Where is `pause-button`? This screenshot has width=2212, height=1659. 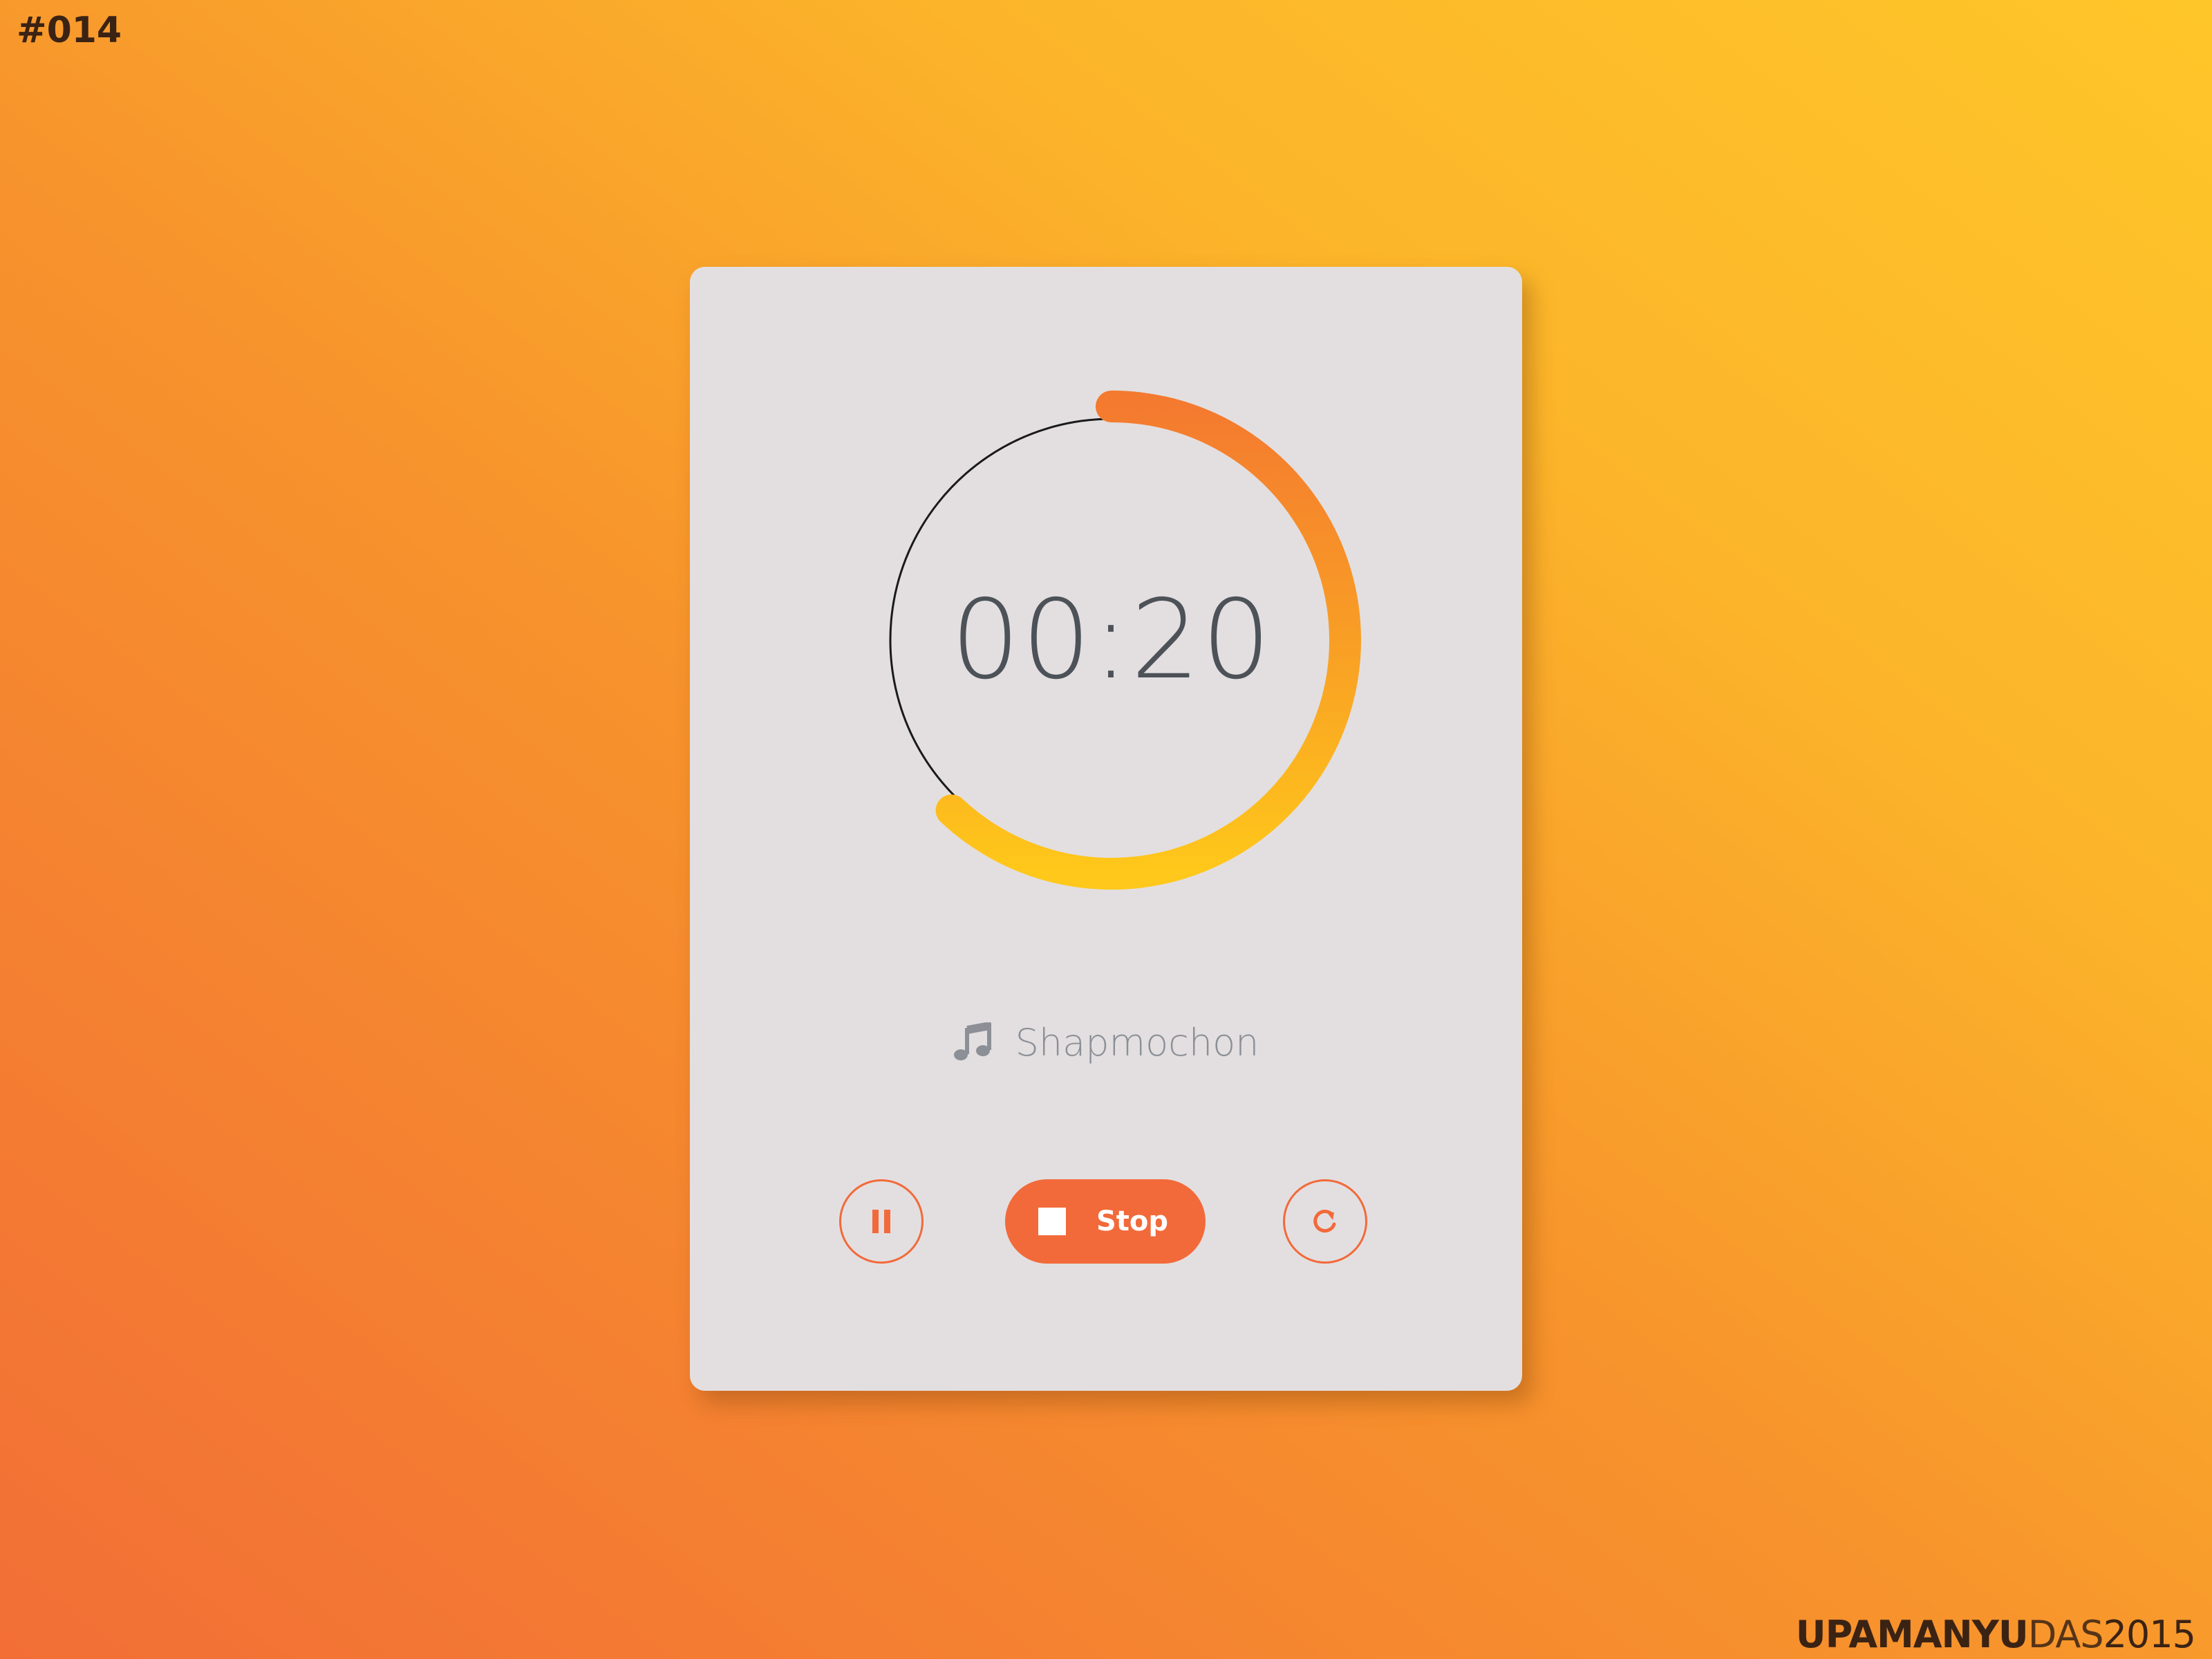 pause-button is located at coordinates (882, 1221).